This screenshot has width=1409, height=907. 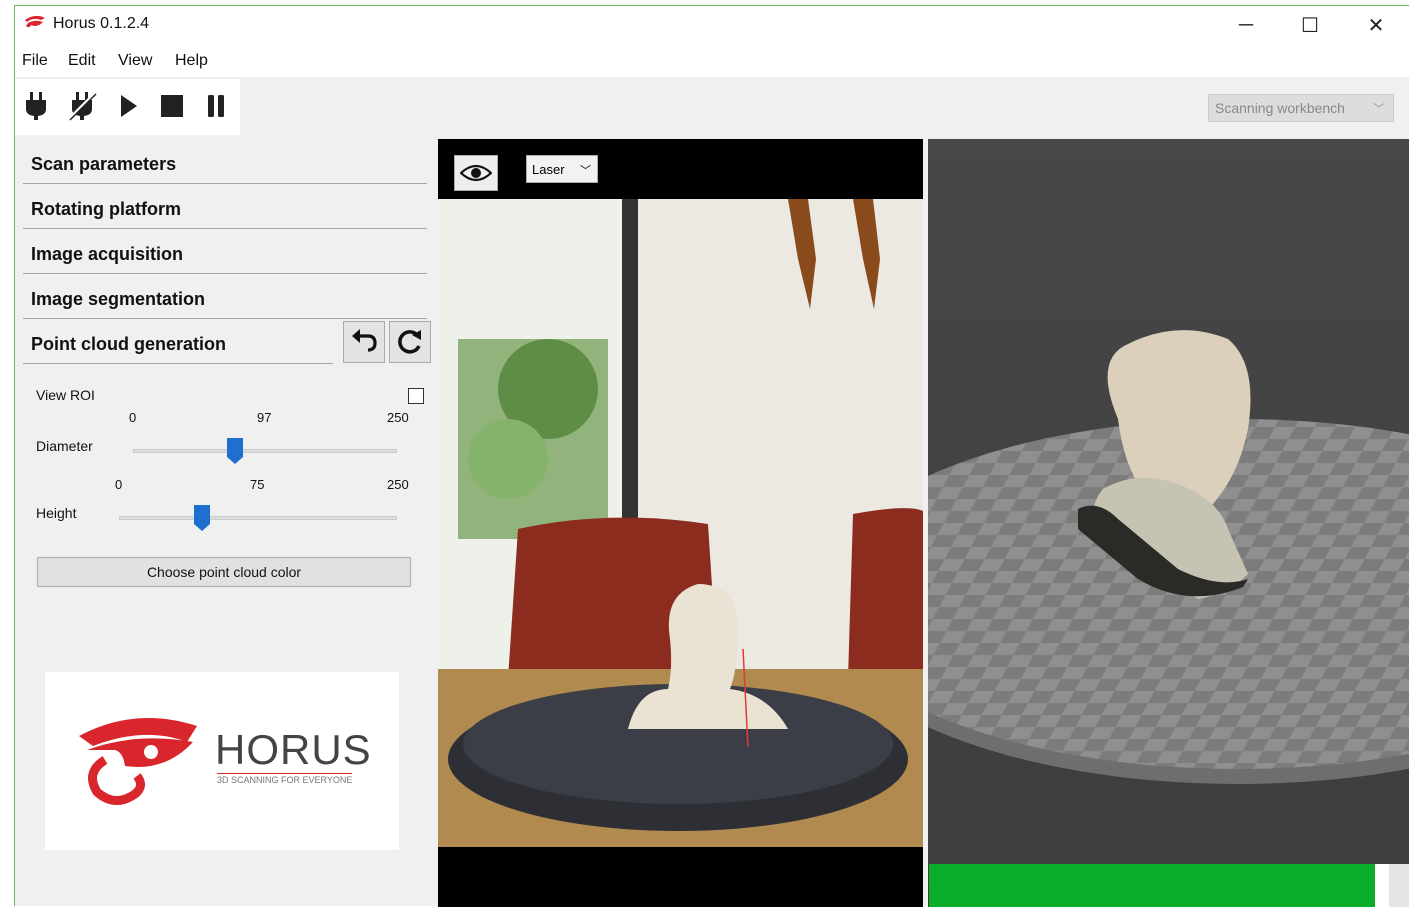 I want to click on disconnect-icon, so click(x=82, y=106).